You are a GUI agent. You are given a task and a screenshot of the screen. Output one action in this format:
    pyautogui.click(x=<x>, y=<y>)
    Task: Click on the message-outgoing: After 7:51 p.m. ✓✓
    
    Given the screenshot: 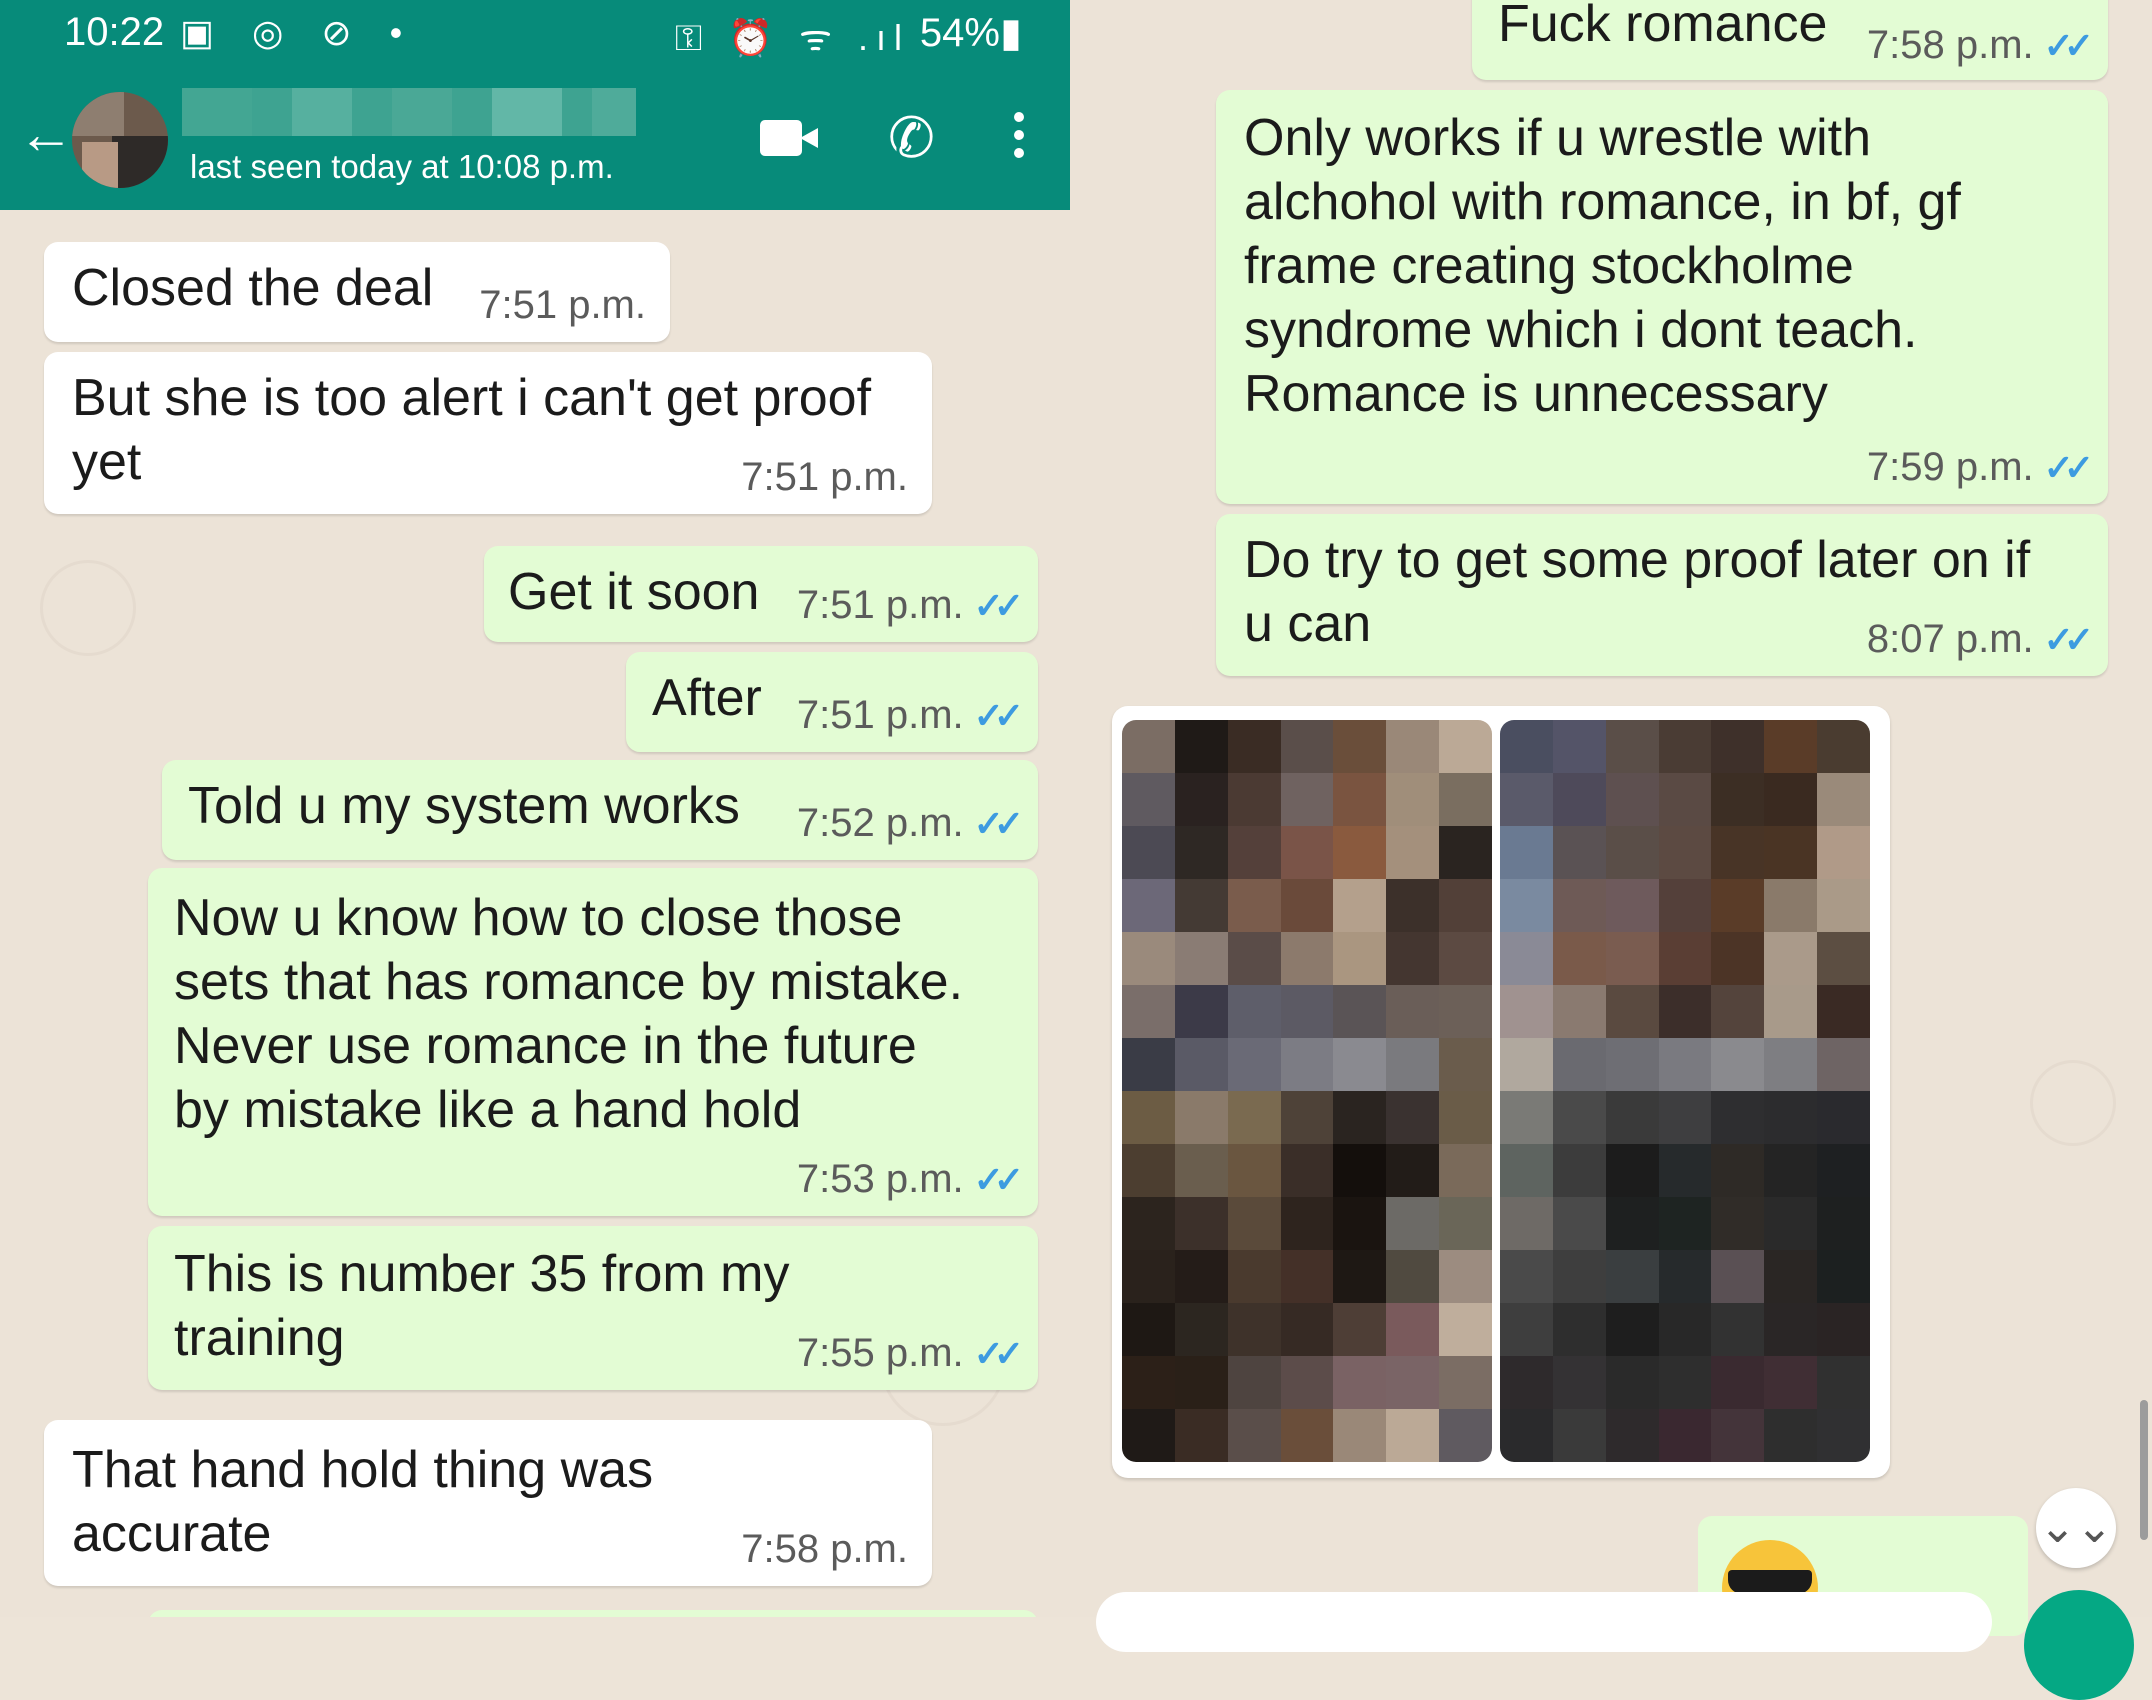 What is the action you would take?
    pyautogui.click(x=832, y=702)
    